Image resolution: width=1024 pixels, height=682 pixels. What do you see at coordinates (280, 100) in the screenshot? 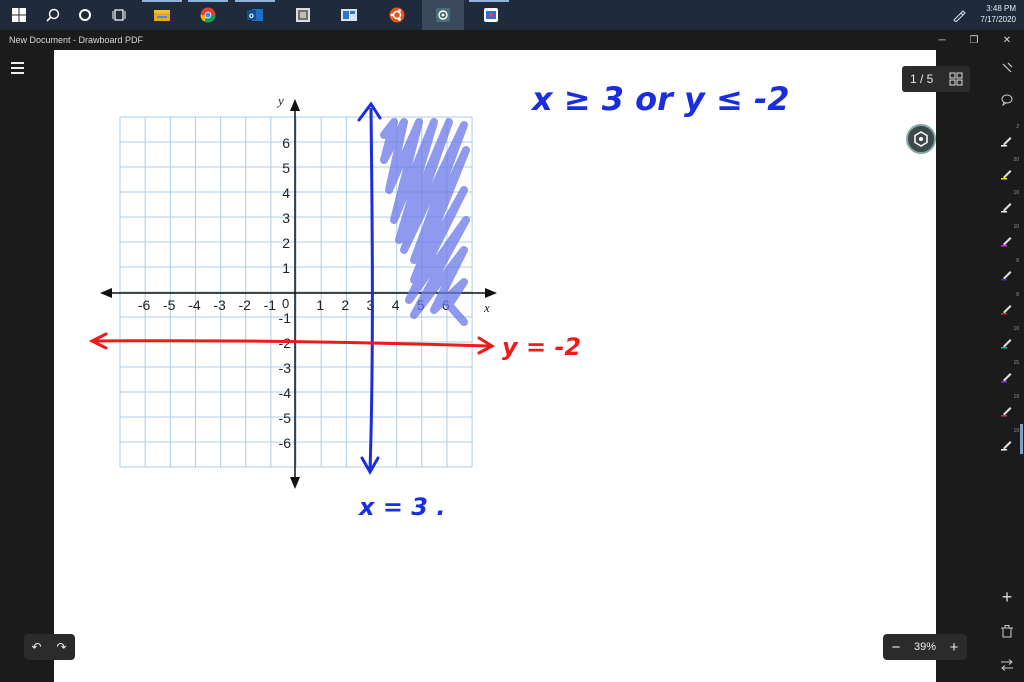
I see `y-axis-label: y` at bounding box center [280, 100].